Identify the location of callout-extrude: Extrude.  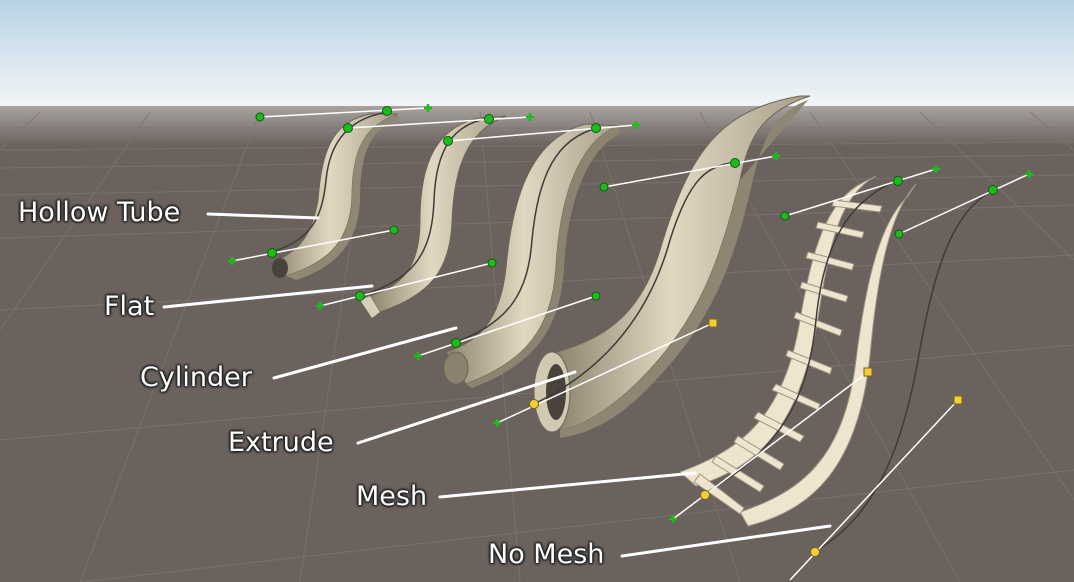
(281, 442).